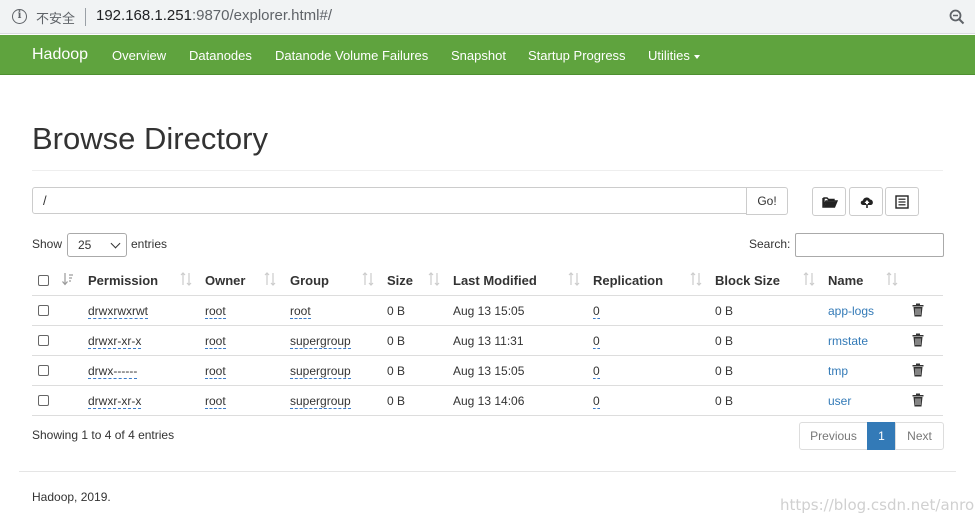 Image resolution: width=975 pixels, height=522 pixels. Describe the element at coordinates (103, 435) in the screenshot. I see `table-info: Showing 1 to 4 of 4 entries` at that location.